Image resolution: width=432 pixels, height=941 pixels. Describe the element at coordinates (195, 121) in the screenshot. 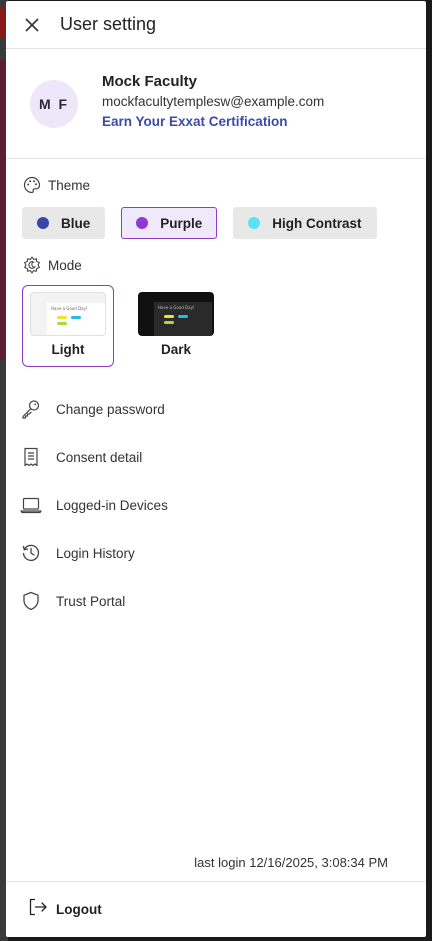

I see `certification-link: Earn Your Exxat Certification` at that location.